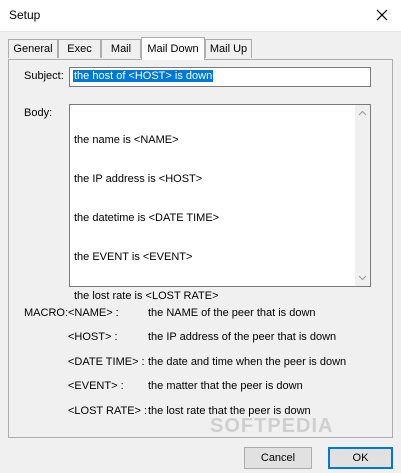 Image resolution: width=401 pixels, height=473 pixels. I want to click on macro-key: <EVENT> :, so click(96, 386).